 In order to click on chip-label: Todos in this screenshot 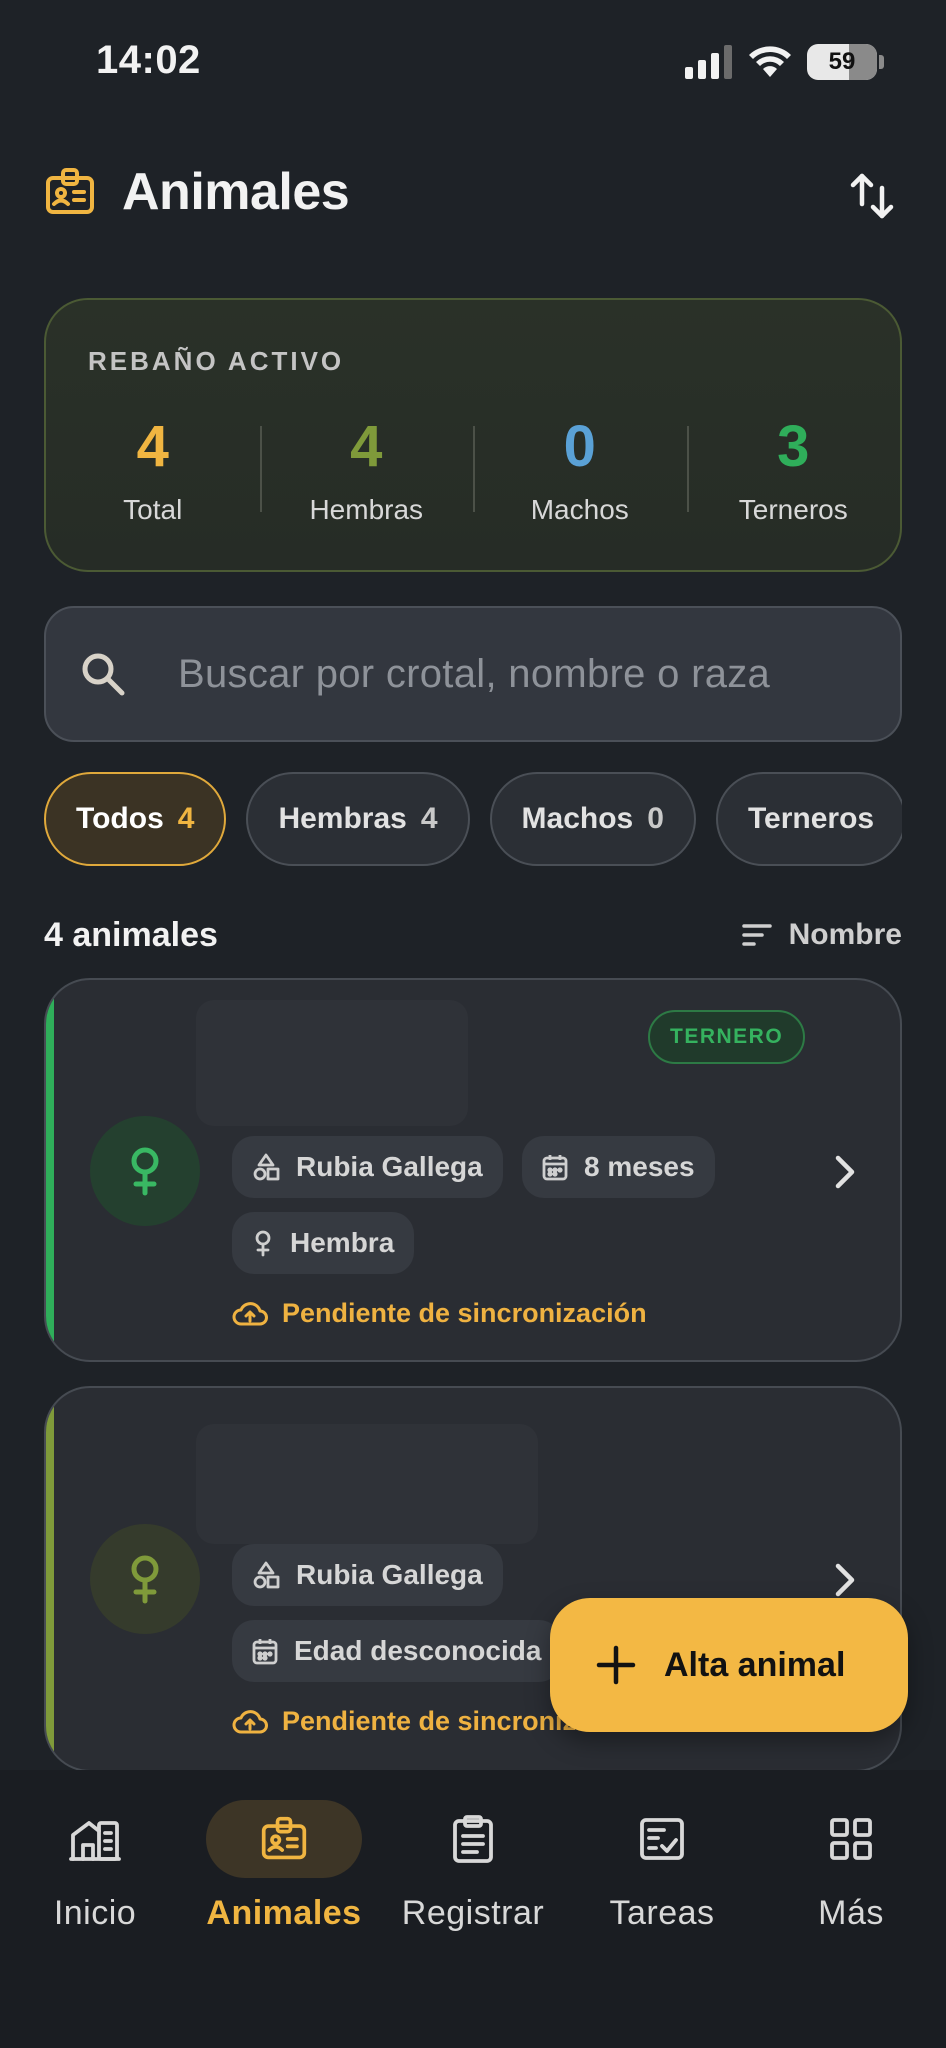, I will do `click(120, 818)`.